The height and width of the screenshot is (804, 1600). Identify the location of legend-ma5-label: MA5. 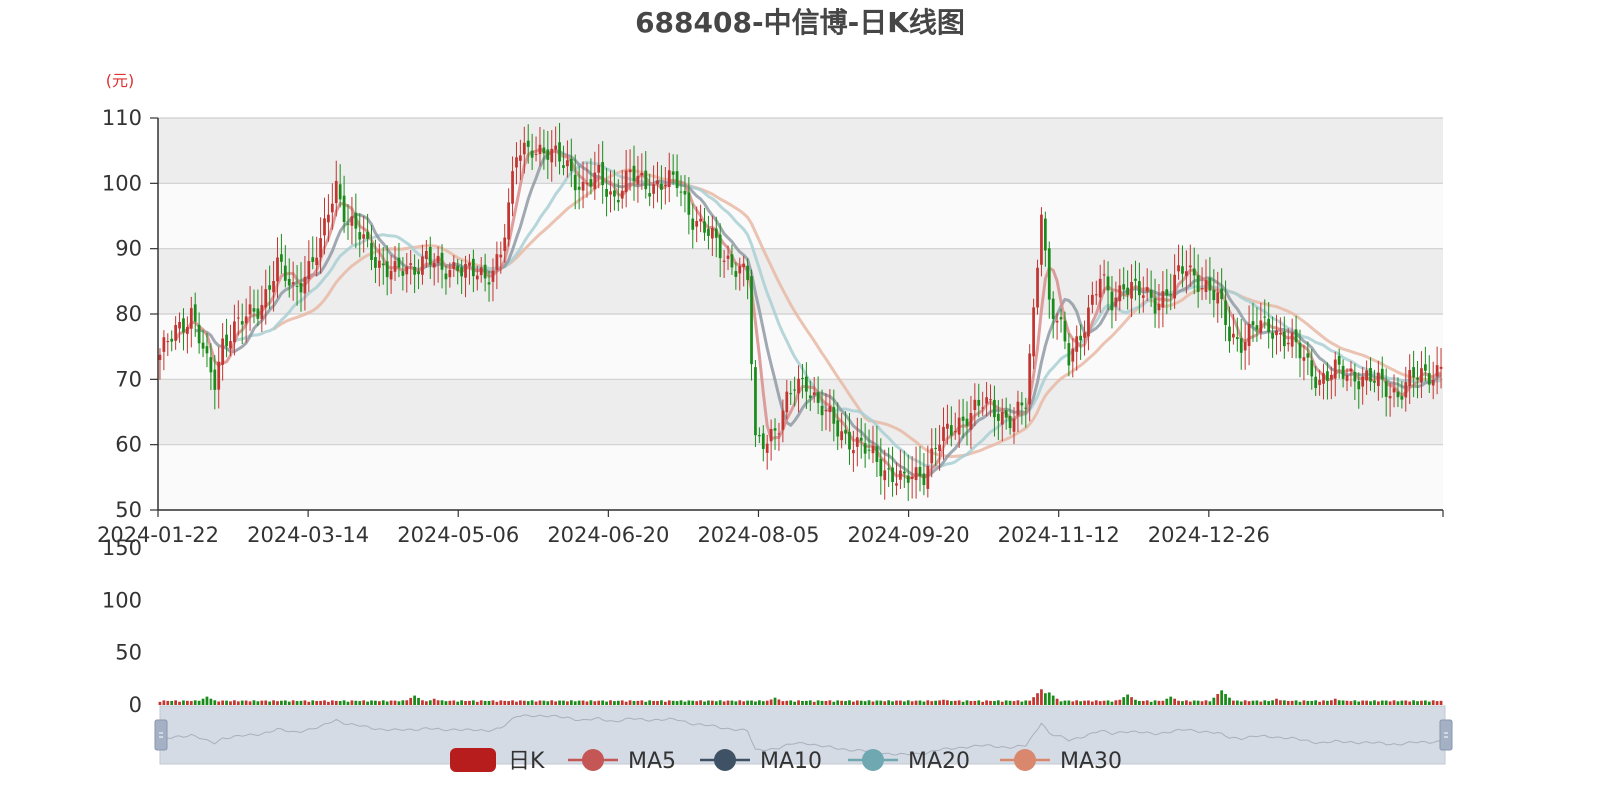
(652, 761).